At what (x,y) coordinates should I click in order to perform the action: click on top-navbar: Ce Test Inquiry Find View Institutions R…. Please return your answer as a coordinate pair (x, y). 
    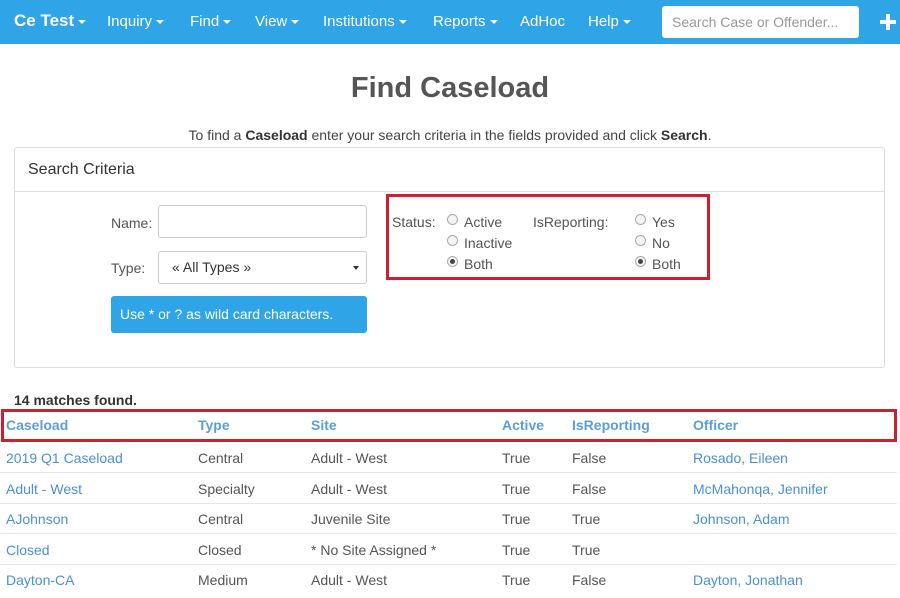
    Looking at the image, I should click on (450, 22).